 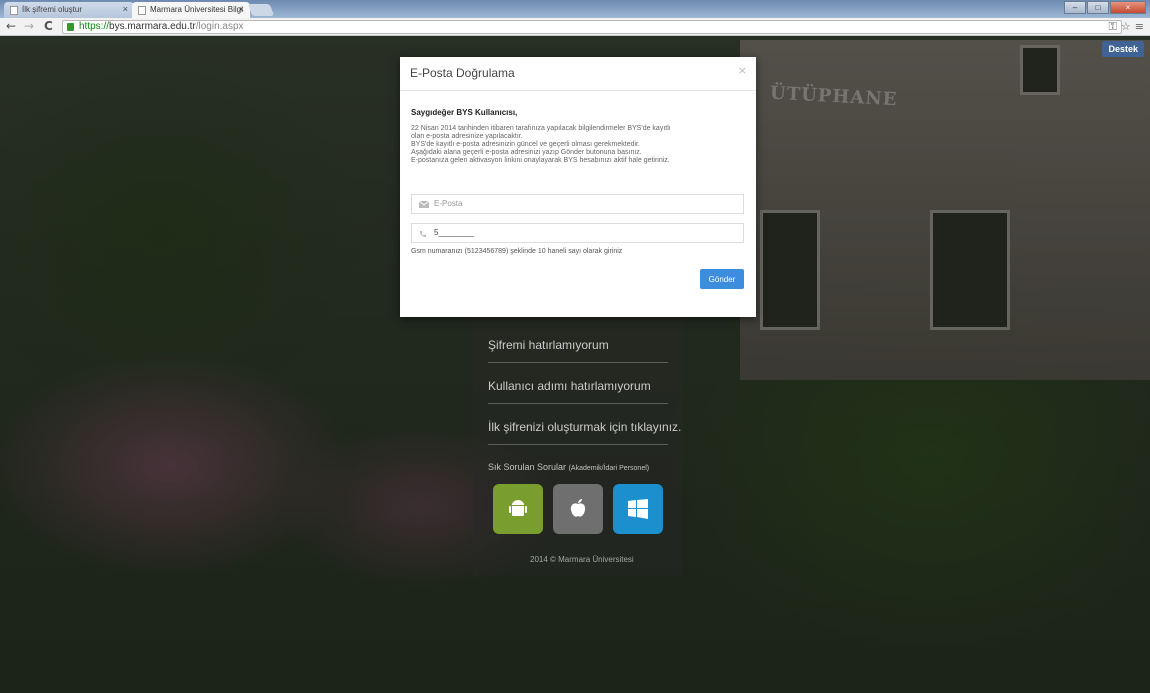 I want to click on url-scheme: https://, so click(x=94, y=26).